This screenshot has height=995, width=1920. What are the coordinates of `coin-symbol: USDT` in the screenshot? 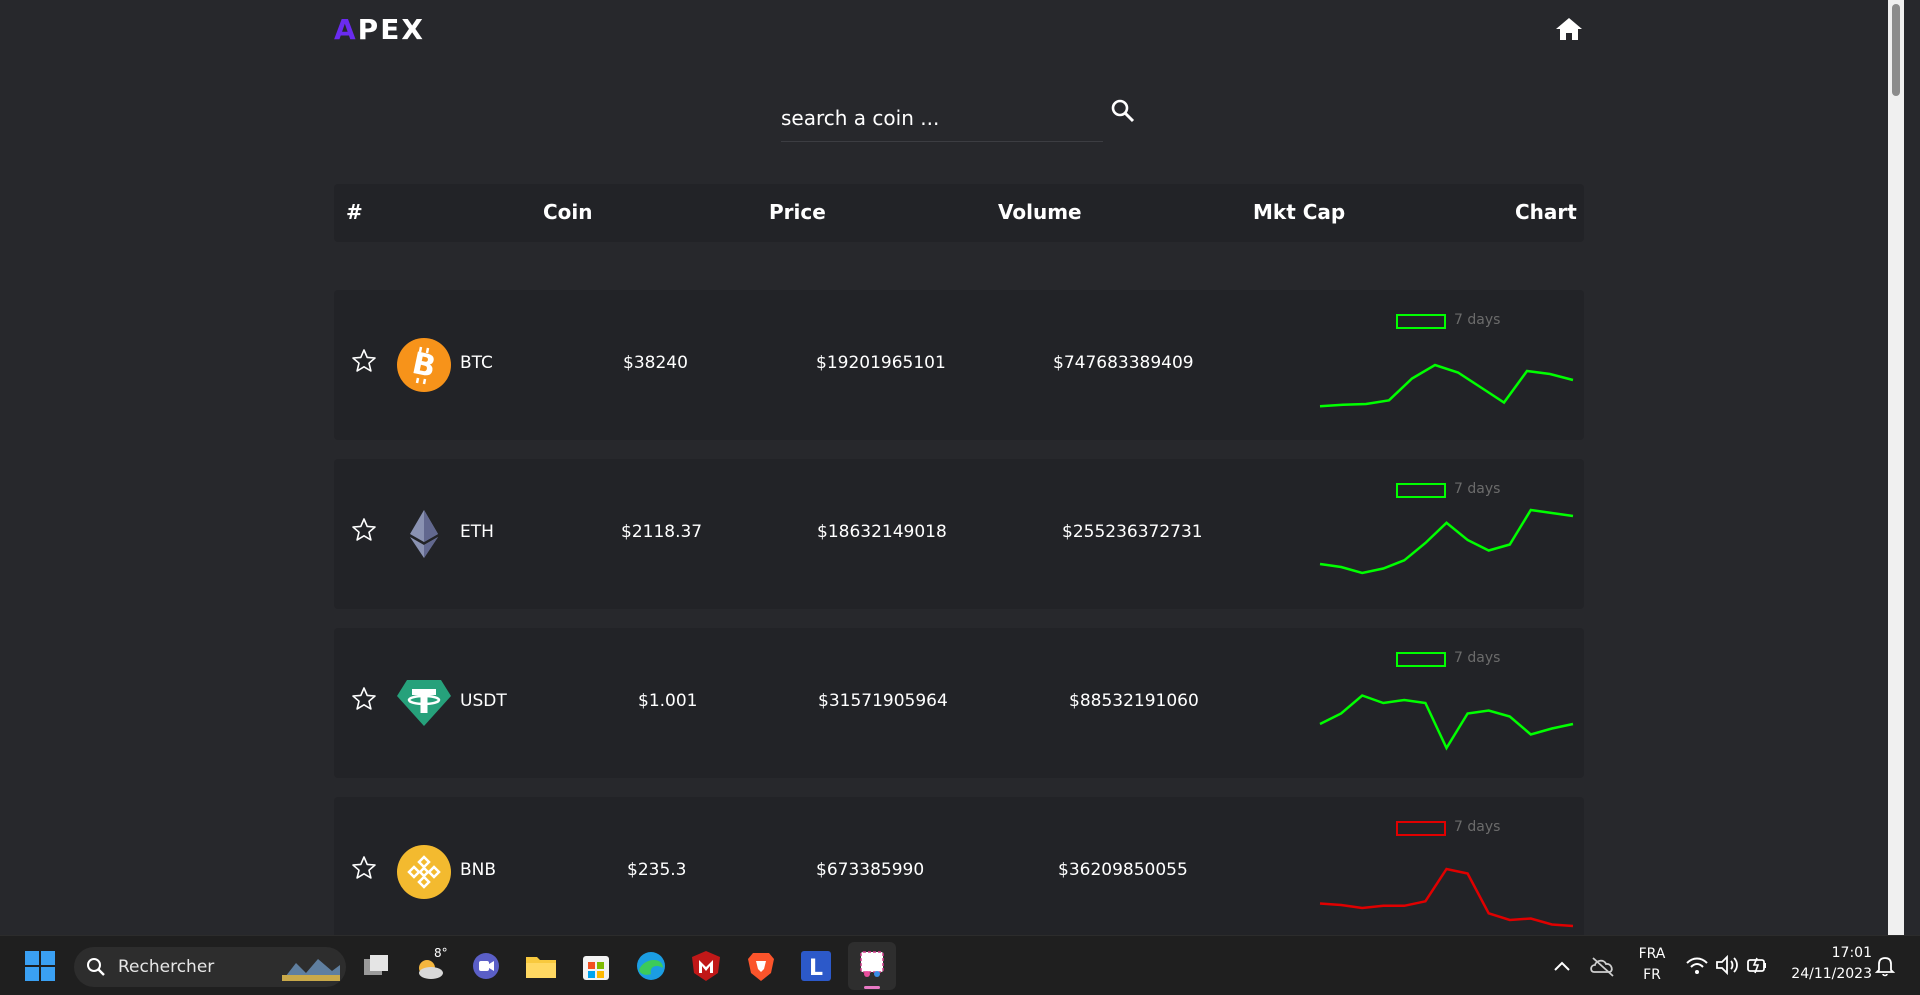 It's located at (483, 701).